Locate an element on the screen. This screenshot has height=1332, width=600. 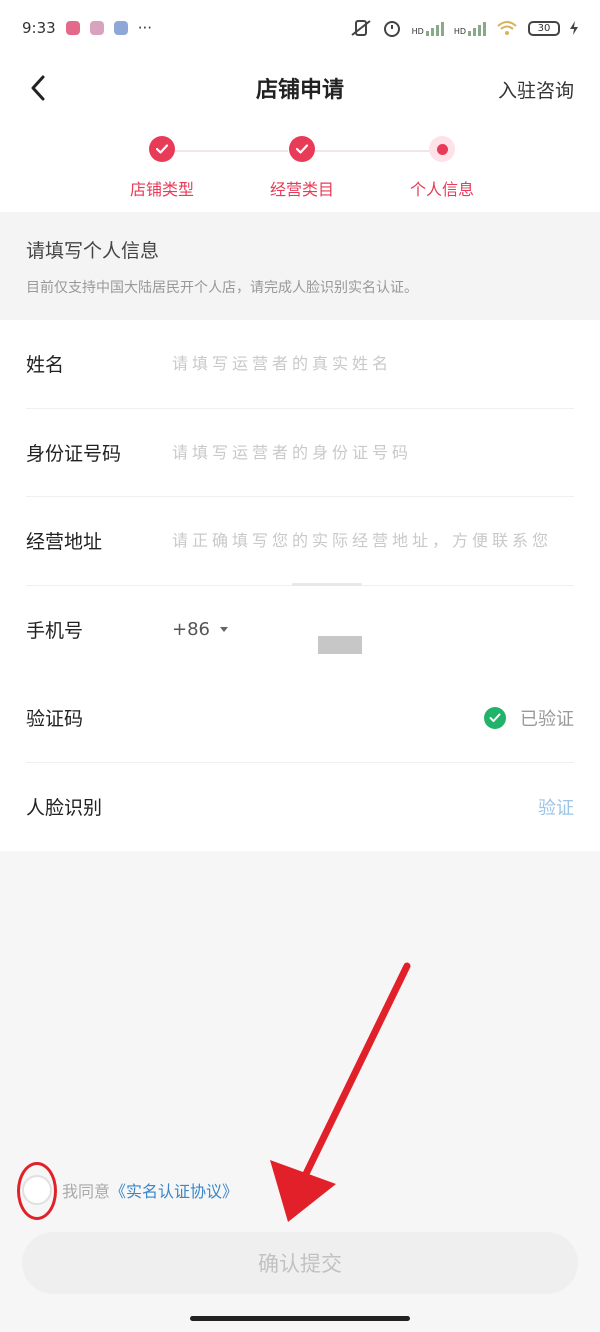
status-time: 9:33 is located at coordinates (39, 28).